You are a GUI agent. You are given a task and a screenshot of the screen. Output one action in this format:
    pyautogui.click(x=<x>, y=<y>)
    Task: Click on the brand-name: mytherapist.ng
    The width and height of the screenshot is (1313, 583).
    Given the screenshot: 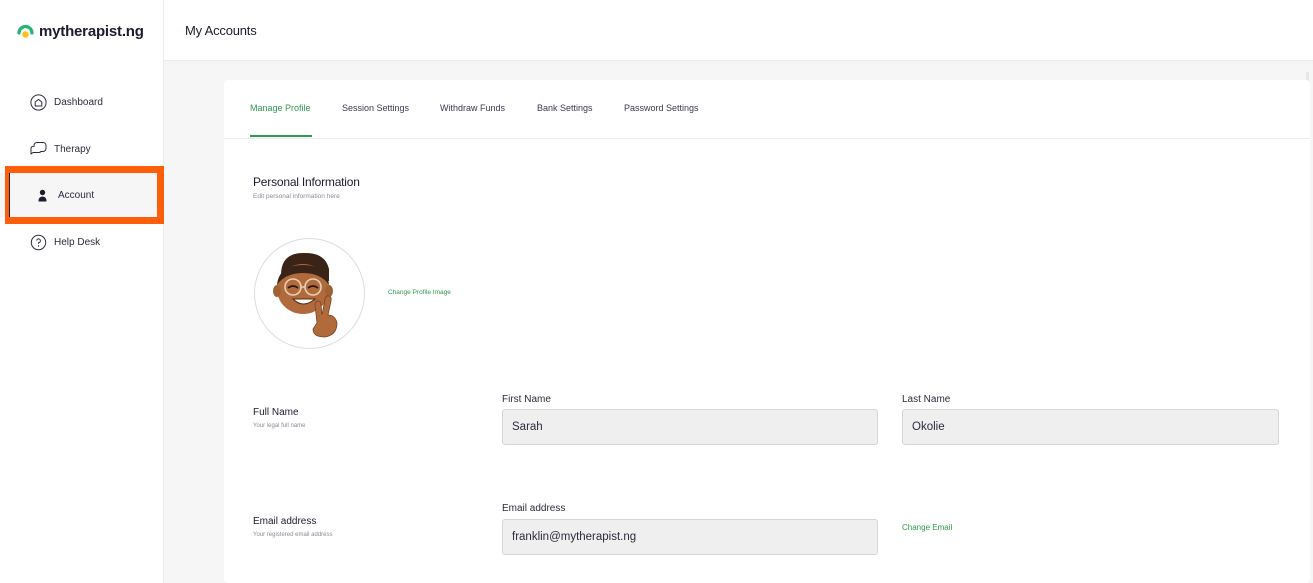 What is the action you would take?
    pyautogui.click(x=91, y=31)
    